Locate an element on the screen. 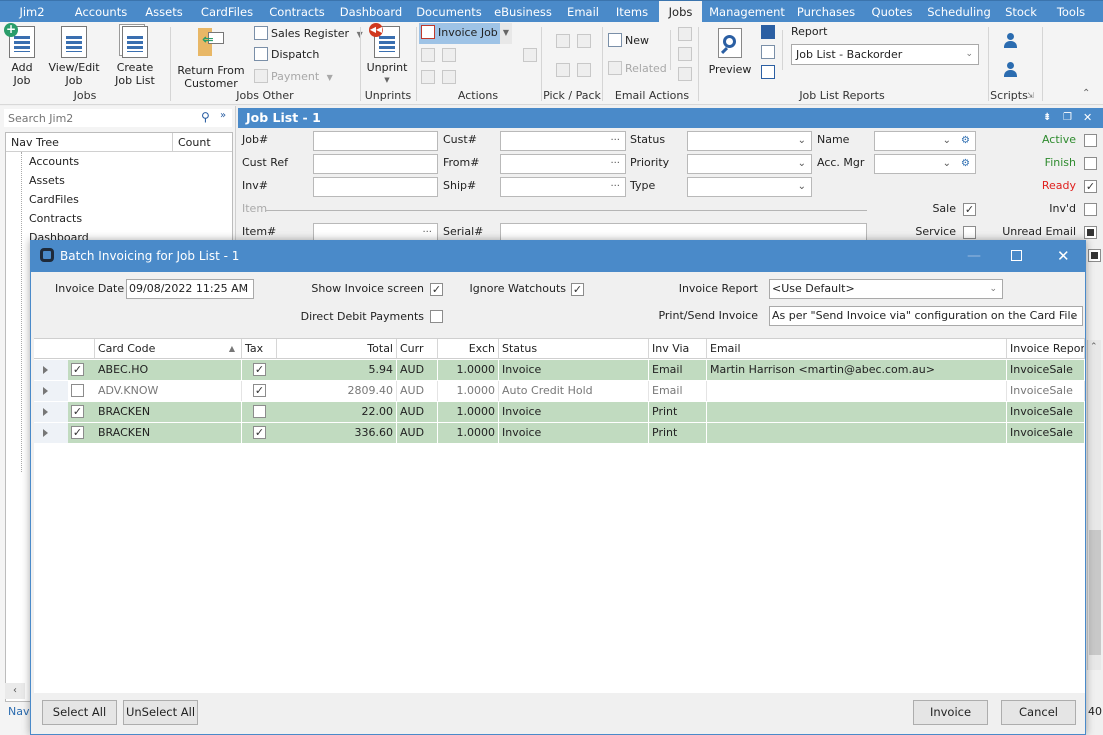  menu-tab-purchases: Purchases is located at coordinates (826, 12).